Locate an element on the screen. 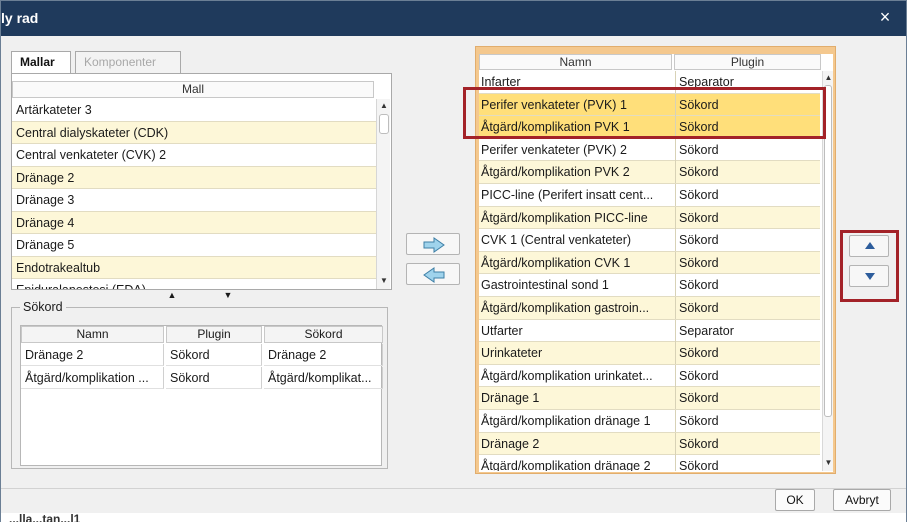  title-bar: ly rad × is located at coordinates (453, 18).